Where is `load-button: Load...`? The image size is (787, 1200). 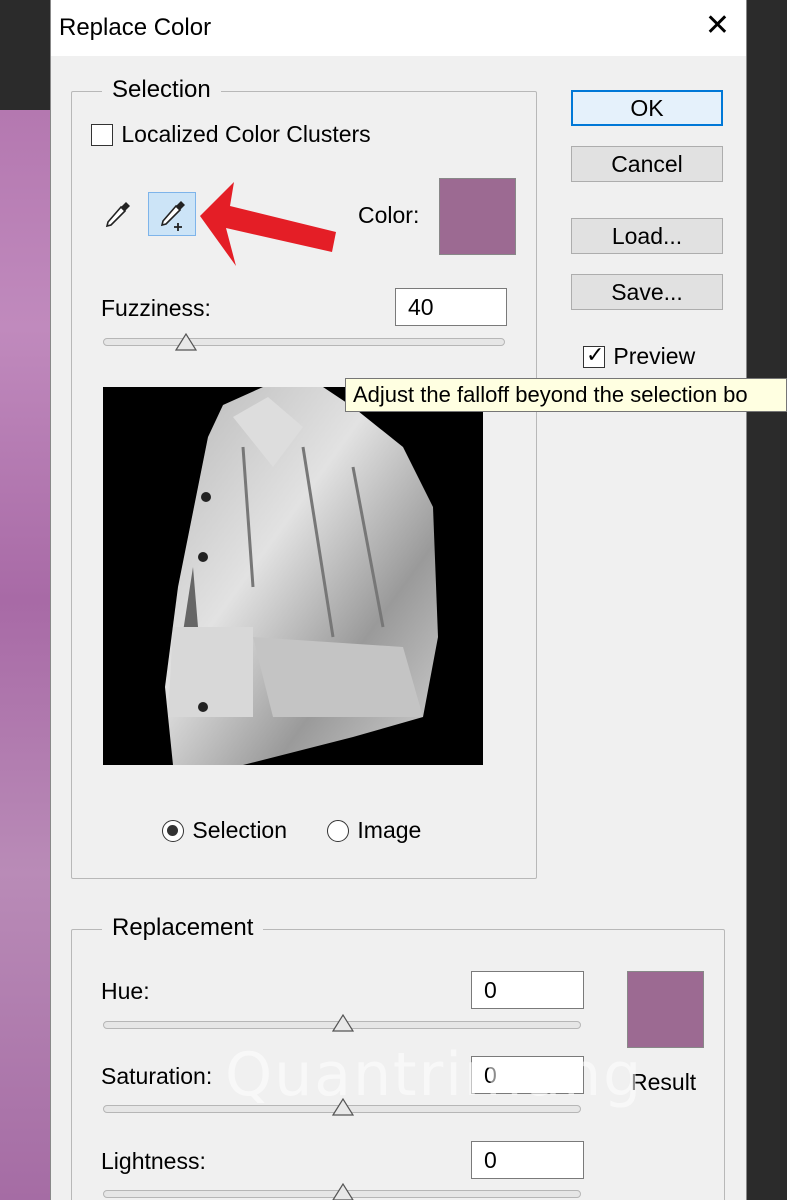
load-button: Load... is located at coordinates (647, 236).